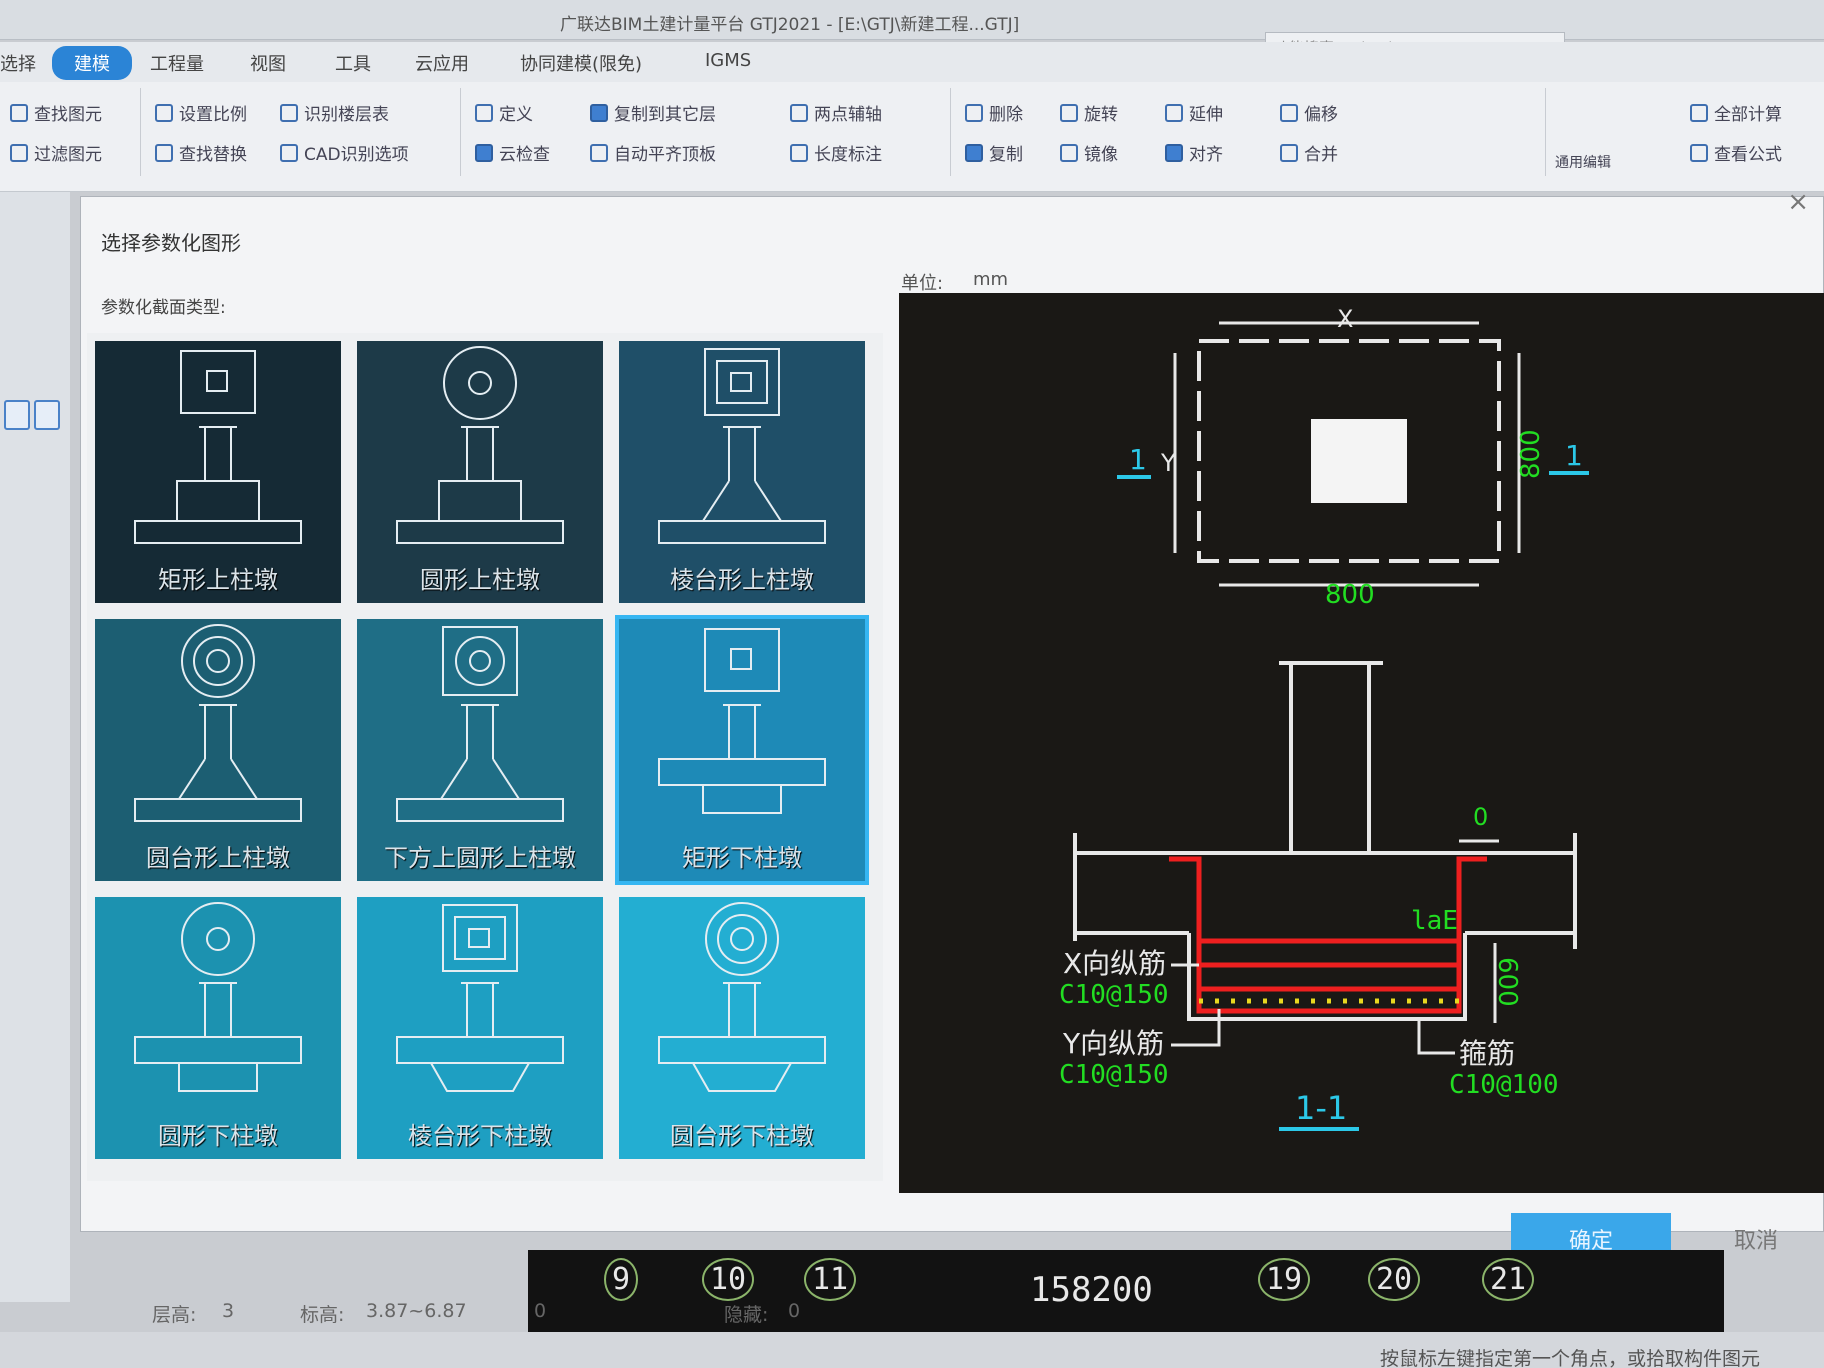  I want to click on plan-view, so click(1347, 454).